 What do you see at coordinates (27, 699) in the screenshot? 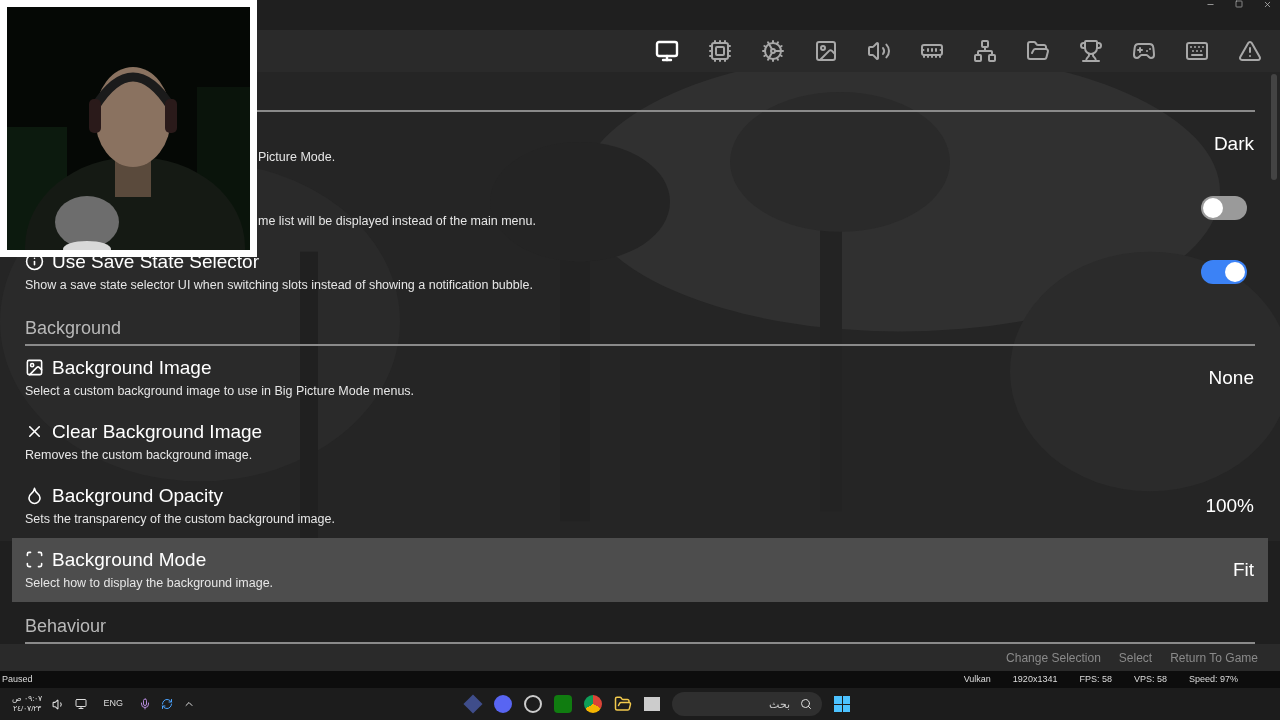
I see `clock-time: ٠٩:٠٧ ص` at bounding box center [27, 699].